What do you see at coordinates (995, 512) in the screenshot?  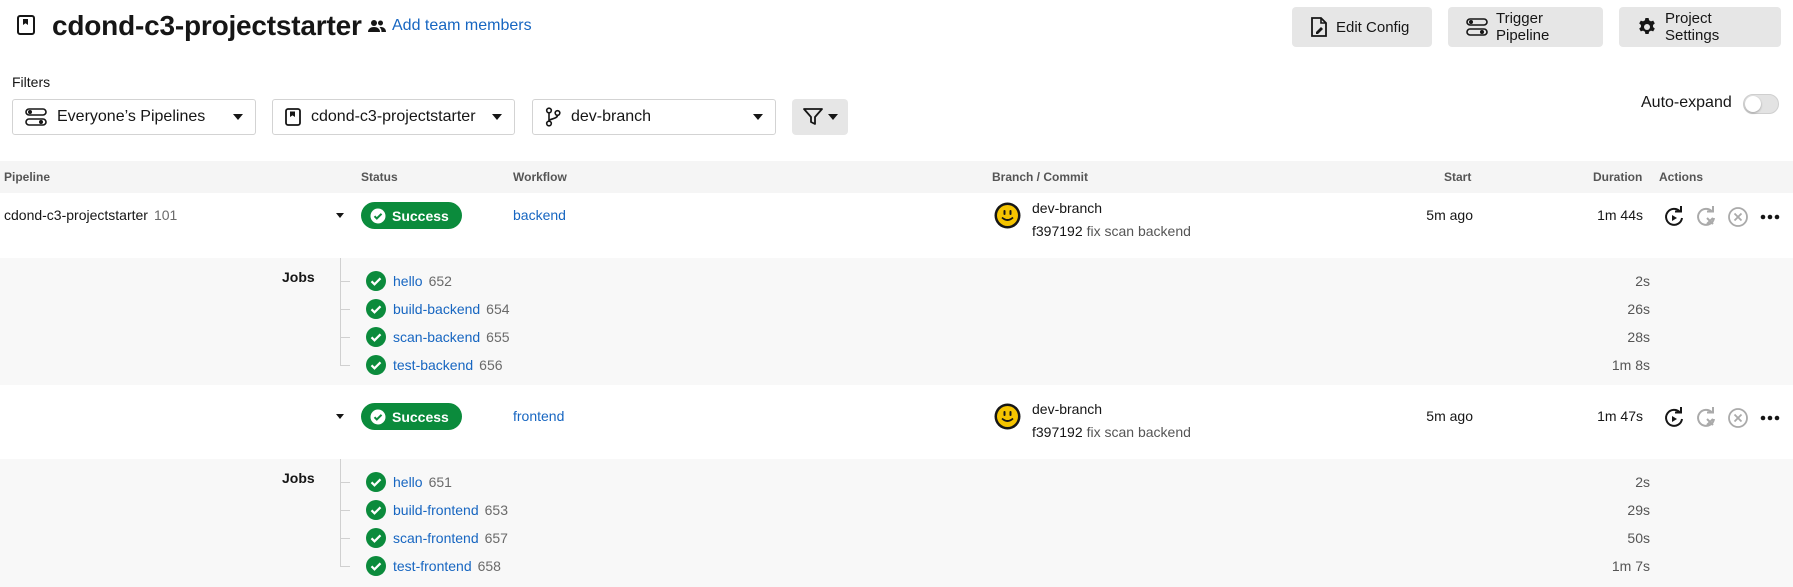 I see `job-row: build-frontend 653 29s` at bounding box center [995, 512].